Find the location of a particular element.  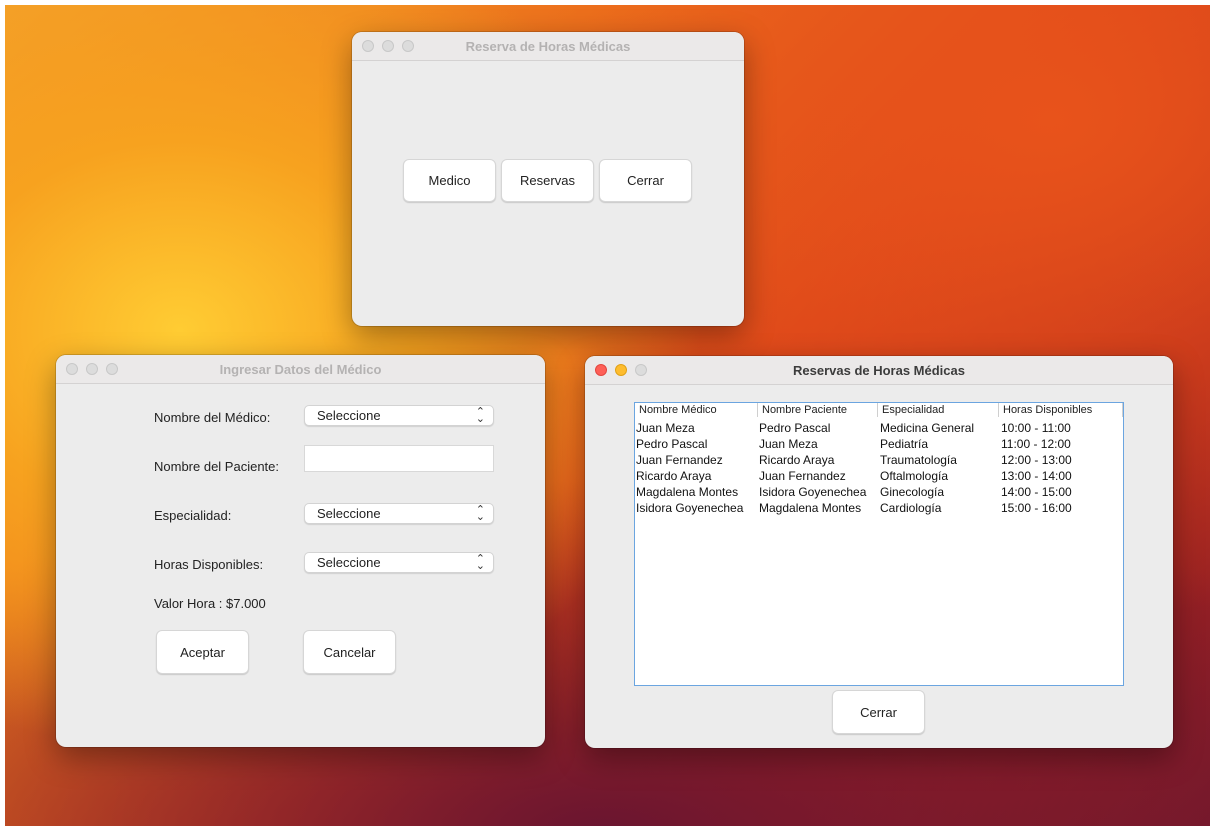

column-header: Especialidad is located at coordinates (938, 410).